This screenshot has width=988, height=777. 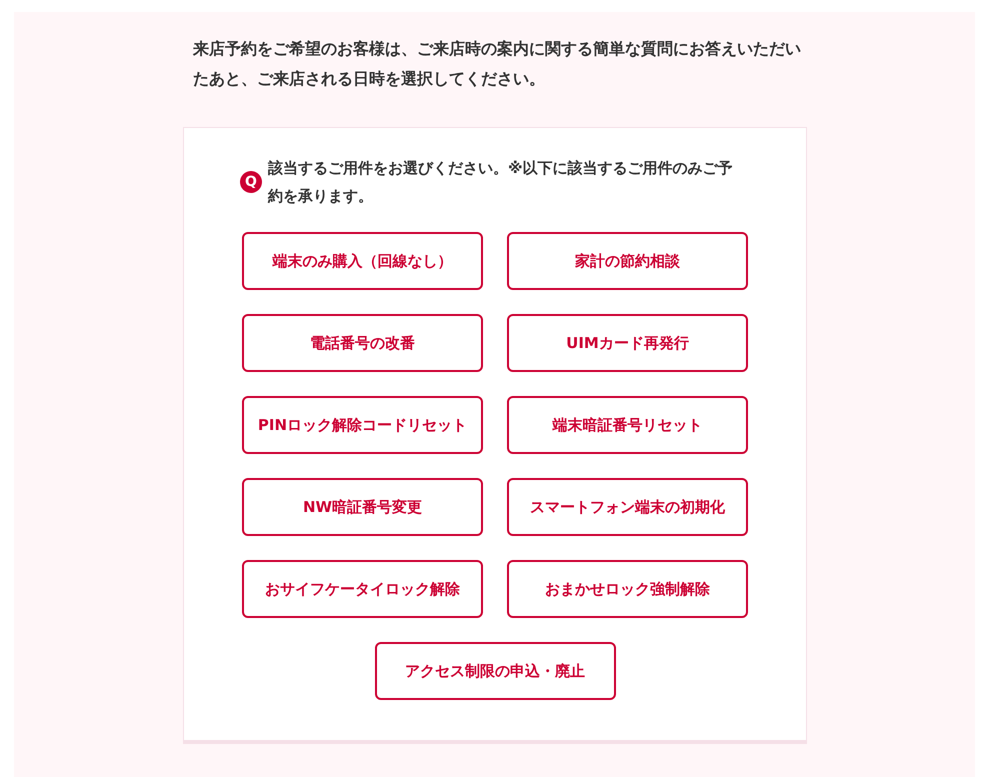 I want to click on option-button: おサイフケータイロック解除, so click(x=362, y=589).